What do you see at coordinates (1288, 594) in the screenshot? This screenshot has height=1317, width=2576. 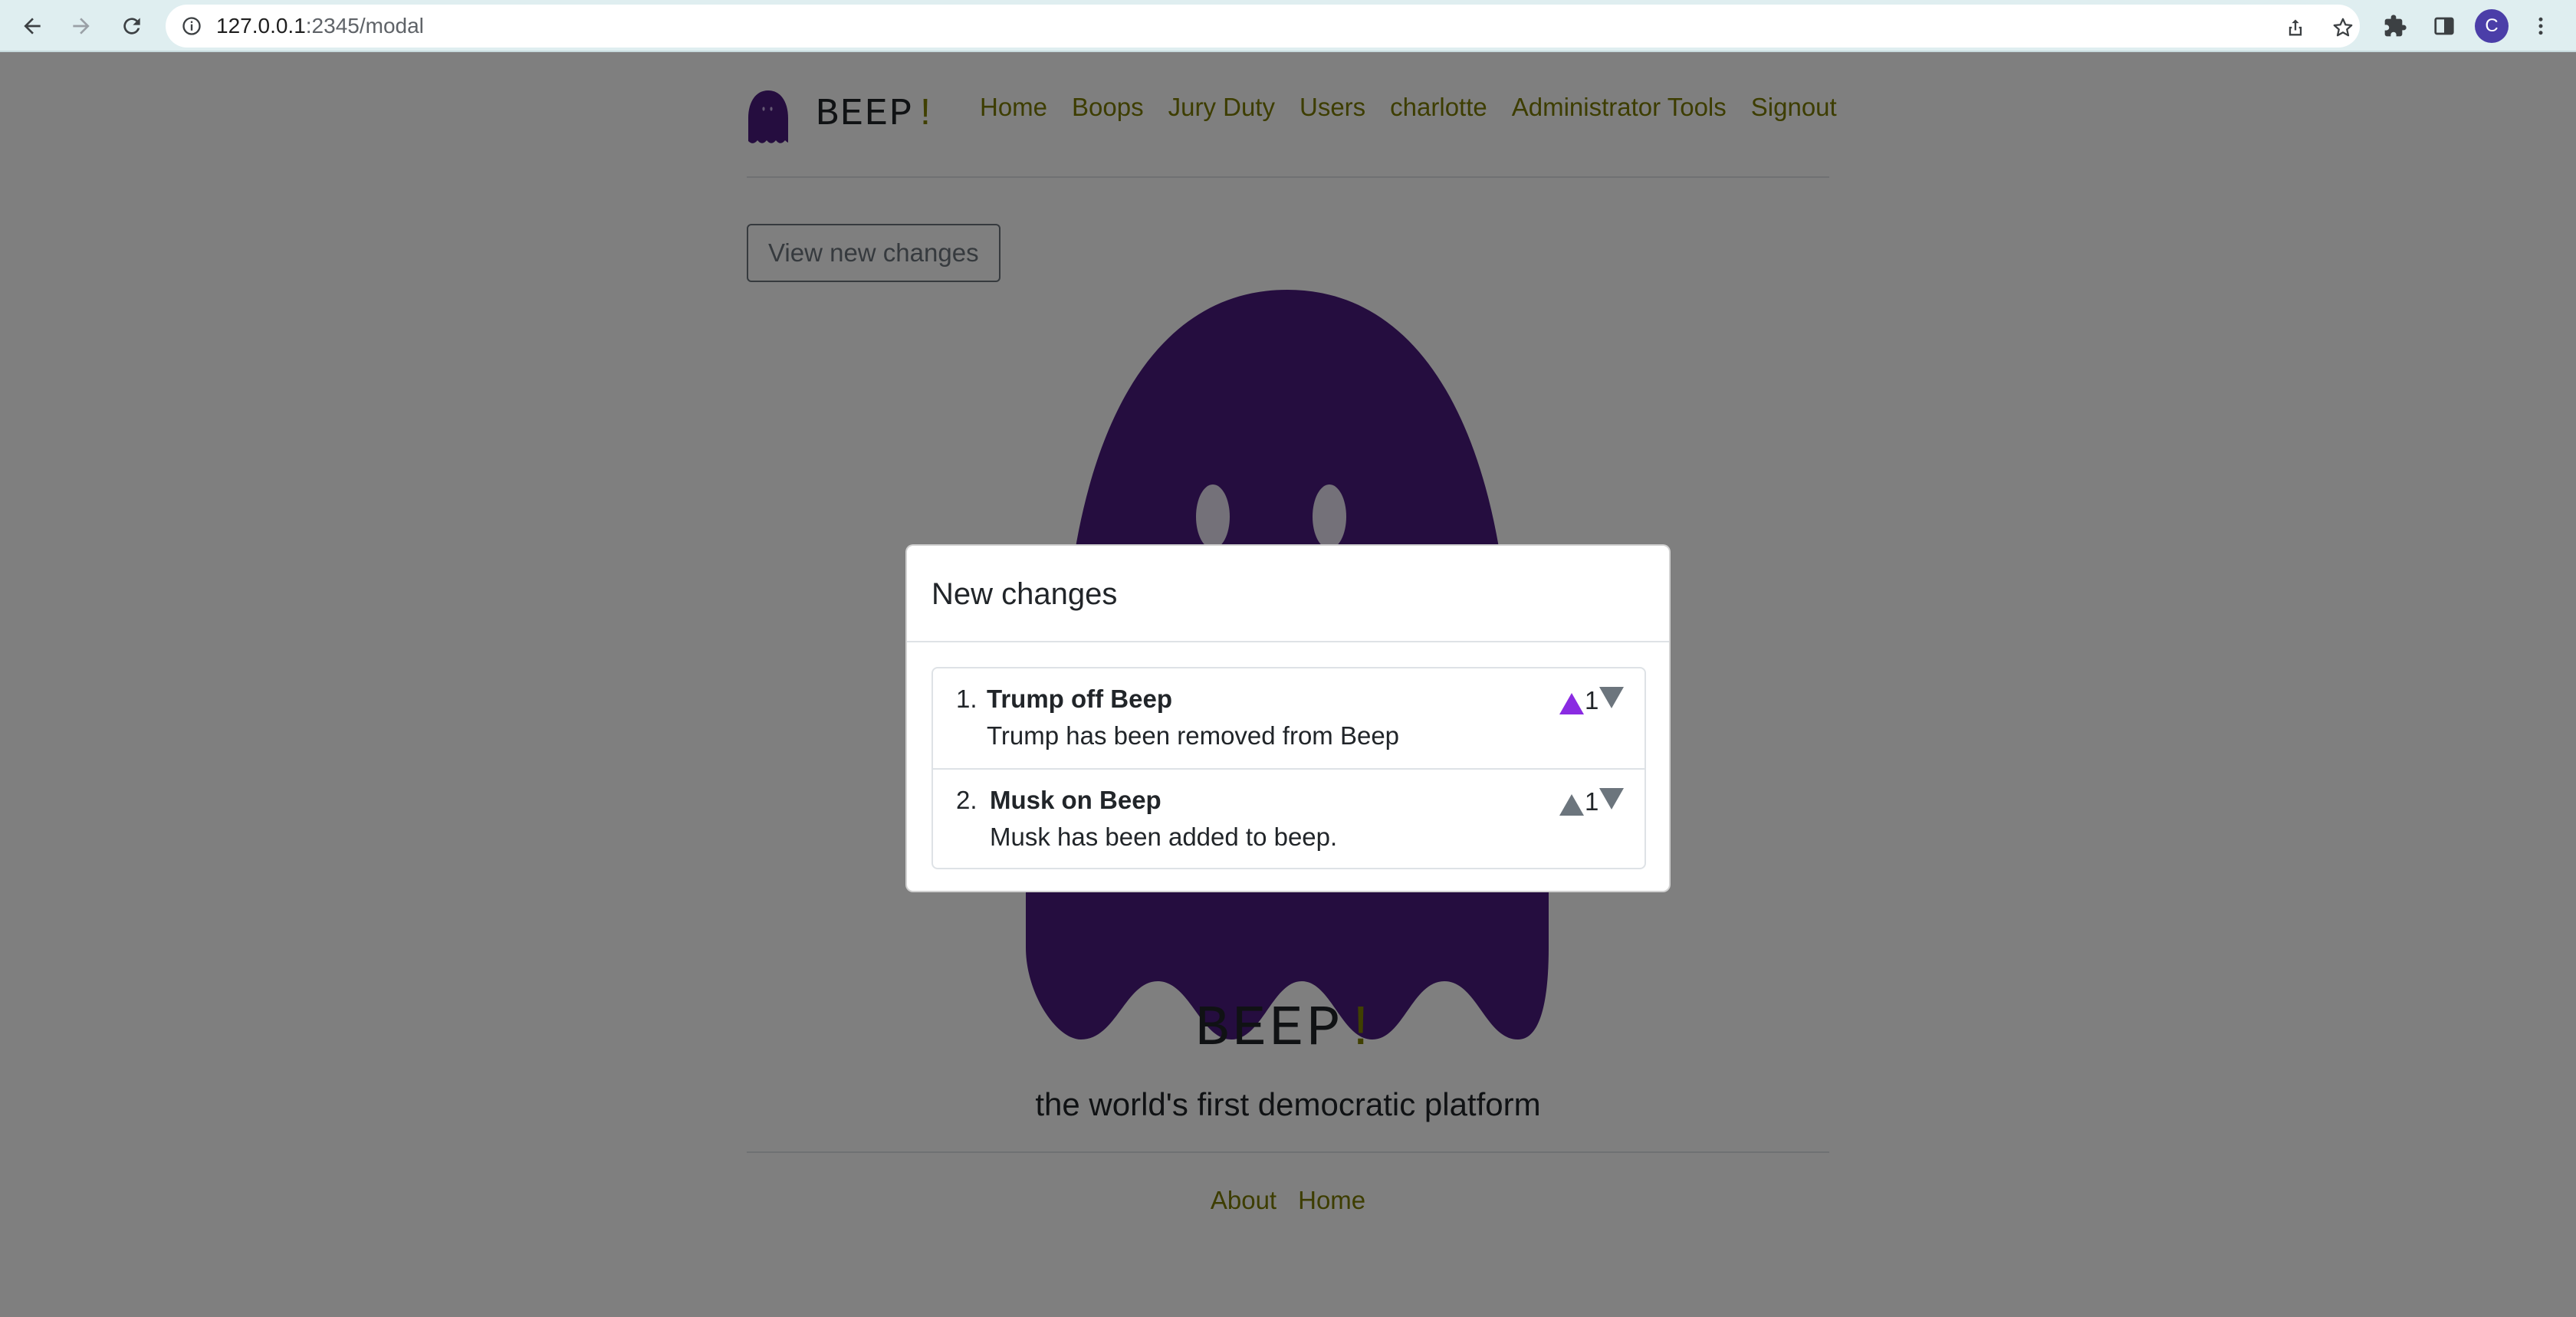 I see `modal-header: New changes` at bounding box center [1288, 594].